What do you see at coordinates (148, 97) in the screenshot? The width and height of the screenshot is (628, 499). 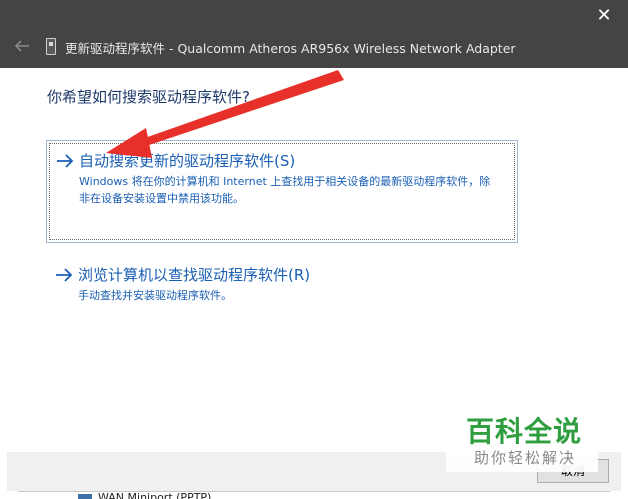 I see `page-heading: 你希望如何搜索驱动程序软件?` at bounding box center [148, 97].